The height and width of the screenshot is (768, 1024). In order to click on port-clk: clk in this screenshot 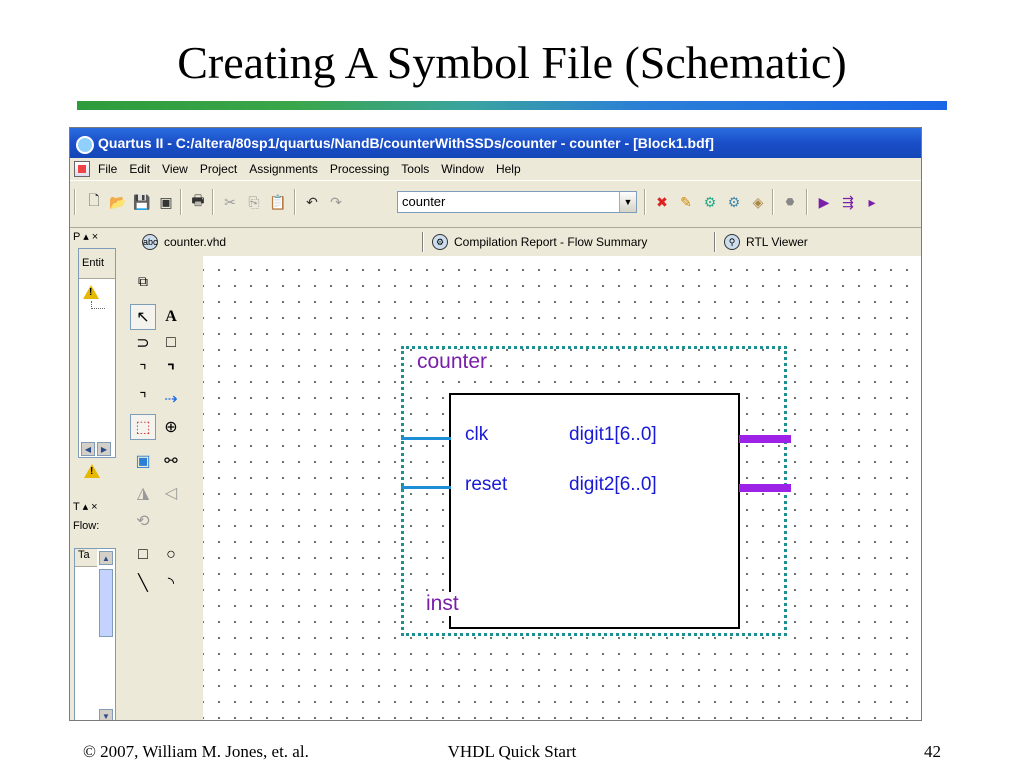, I will do `click(477, 434)`.